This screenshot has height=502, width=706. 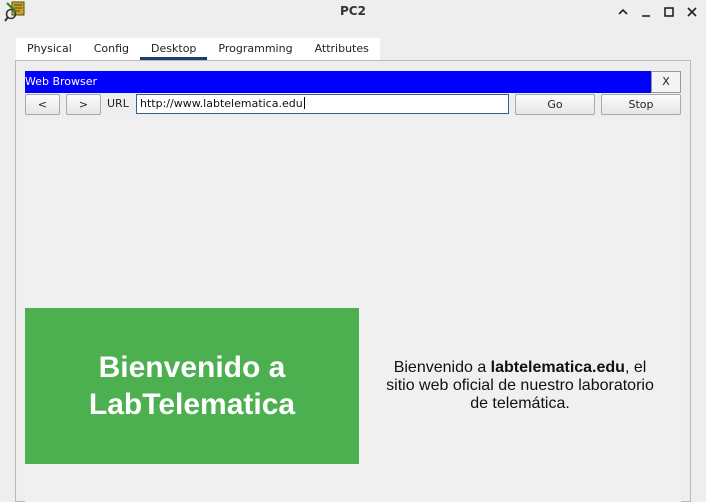 What do you see at coordinates (304, 103) in the screenshot?
I see `text-caret` at bounding box center [304, 103].